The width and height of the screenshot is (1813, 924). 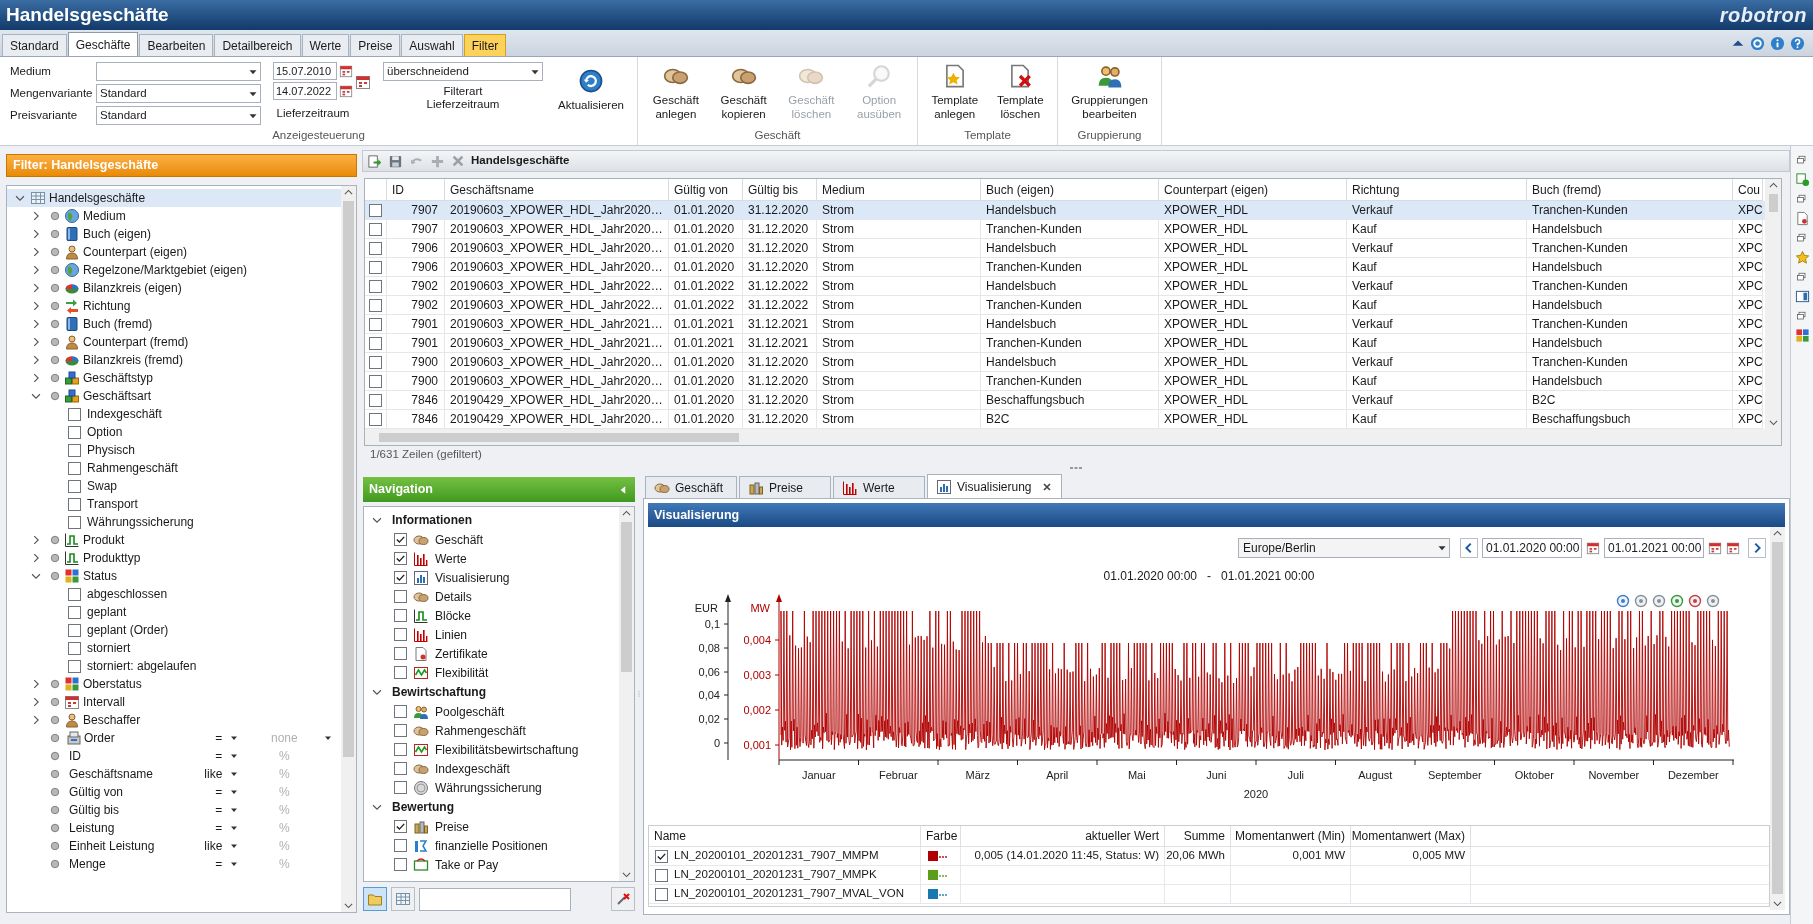 What do you see at coordinates (494, 596) in the screenshot?
I see `list-item: Details` at bounding box center [494, 596].